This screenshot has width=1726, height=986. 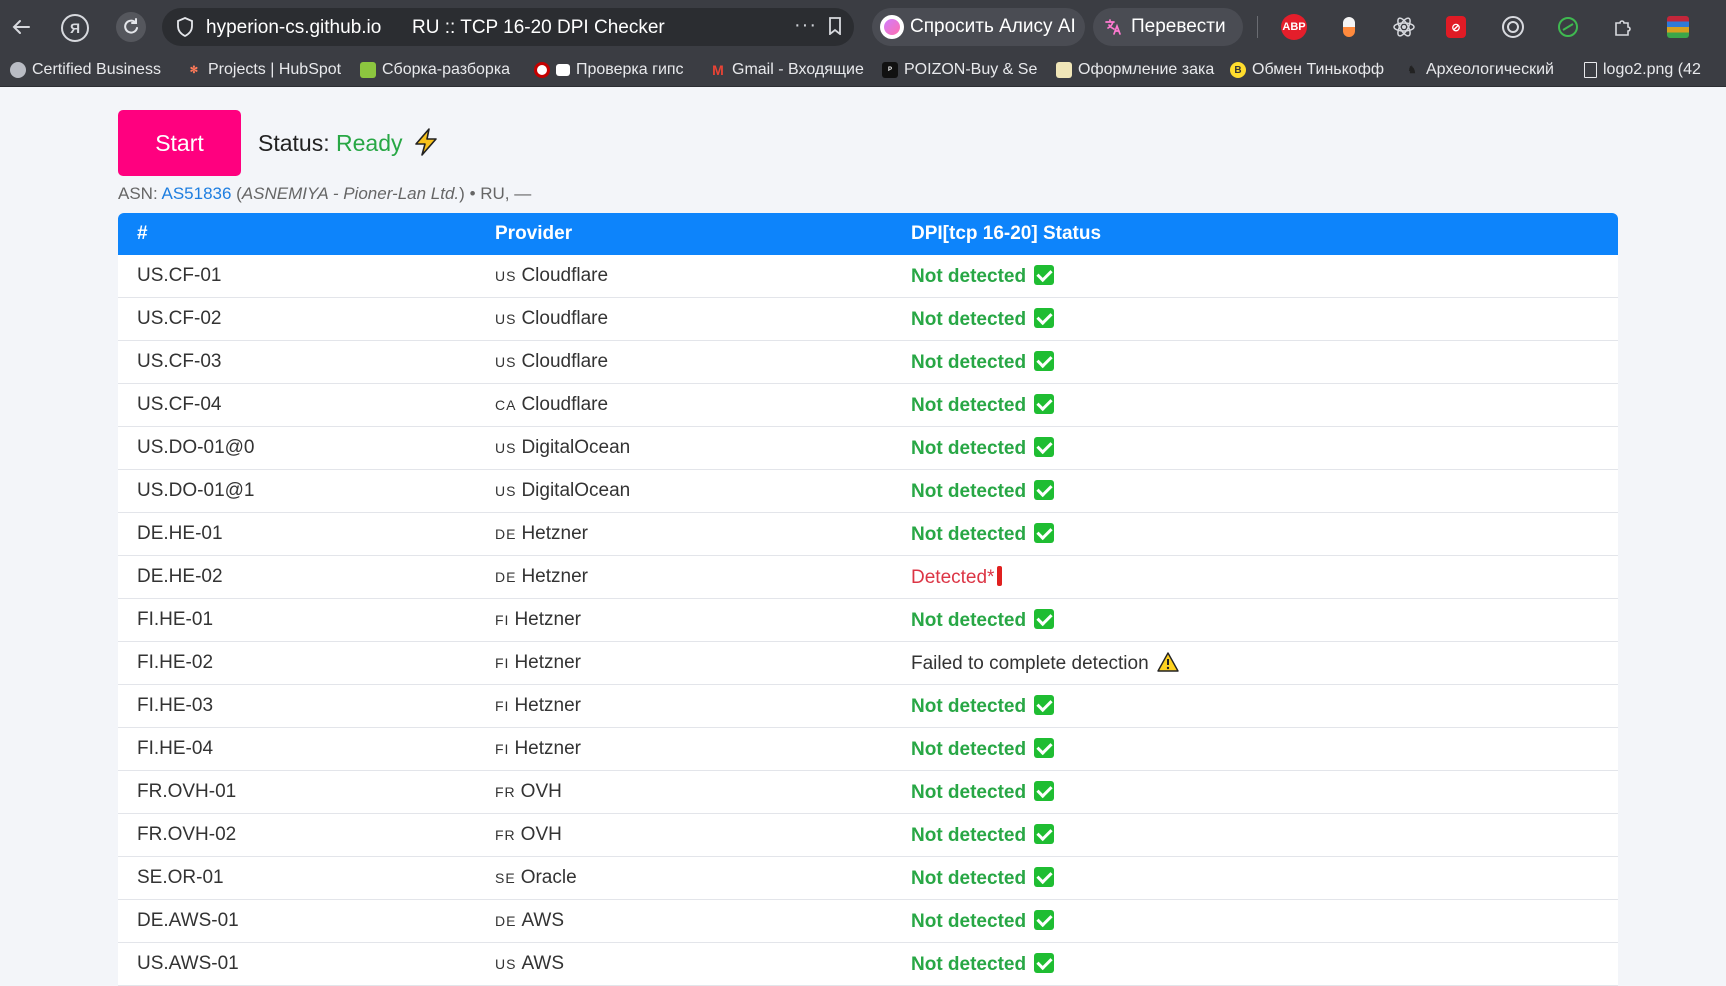 What do you see at coordinates (1064, 70) in the screenshot?
I see `order-icon` at bounding box center [1064, 70].